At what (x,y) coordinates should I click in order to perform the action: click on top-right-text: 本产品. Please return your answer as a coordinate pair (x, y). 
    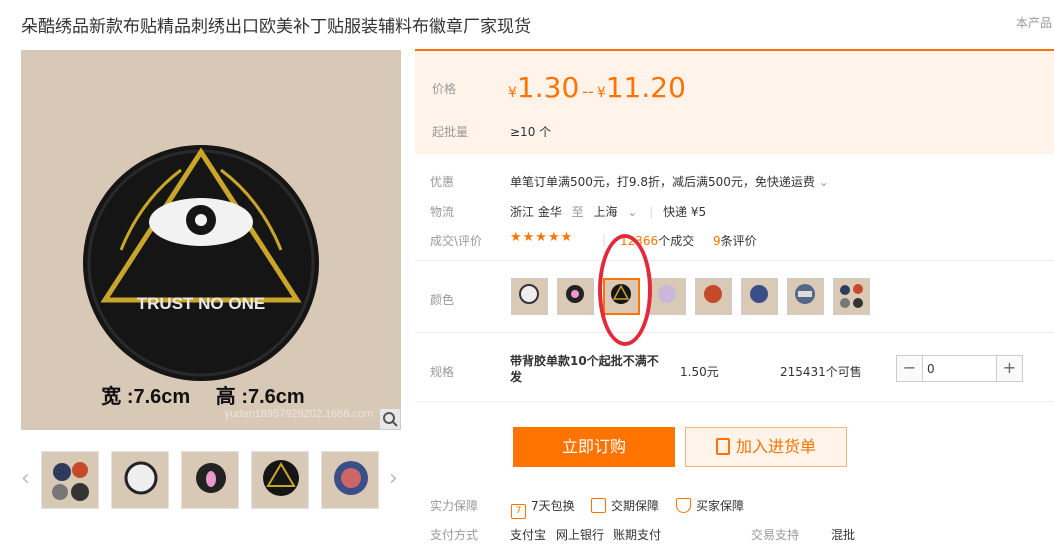
    Looking at the image, I should click on (1034, 23).